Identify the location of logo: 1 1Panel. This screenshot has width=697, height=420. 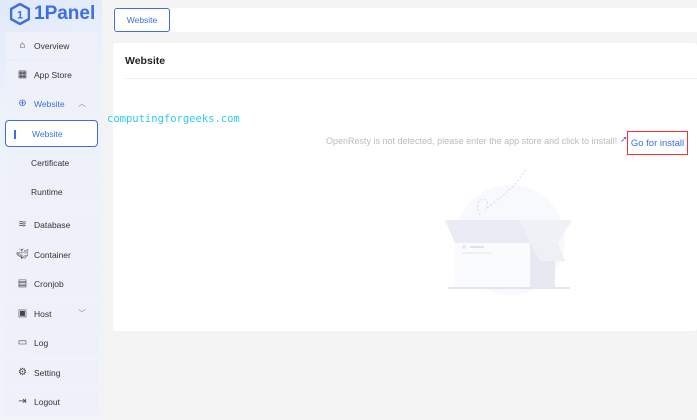
(52, 14).